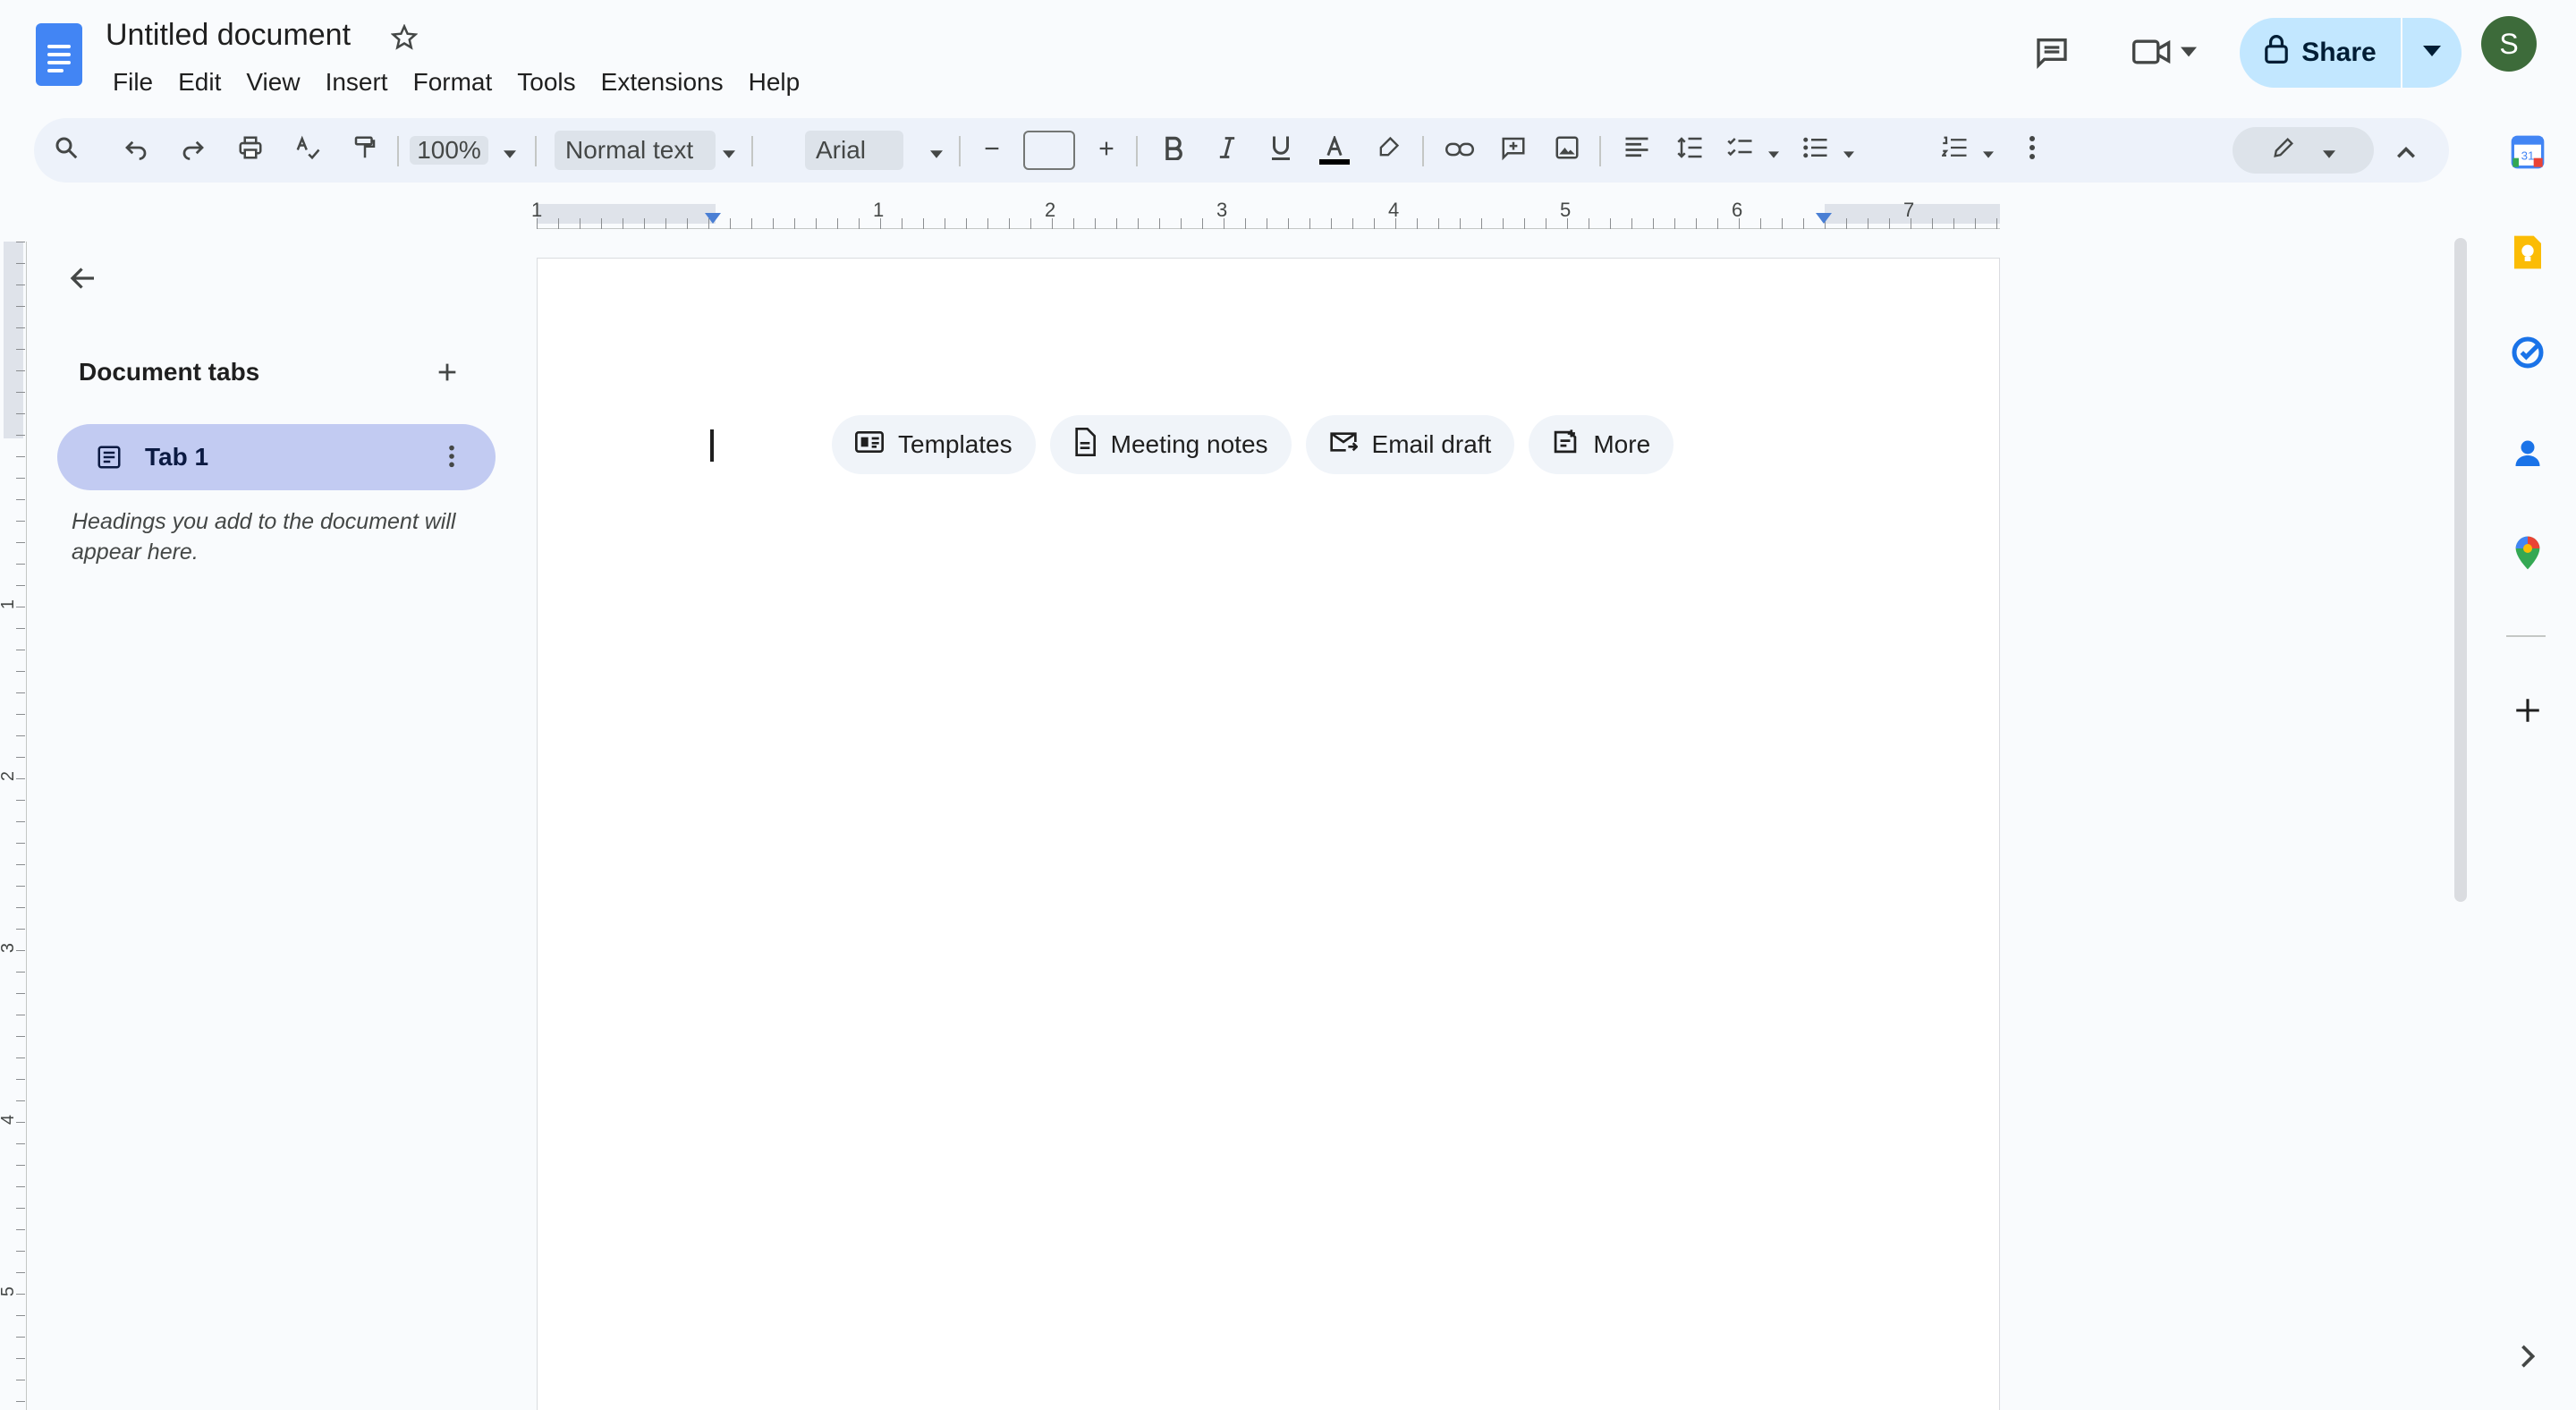 The image size is (2576, 1410). I want to click on meeting-notes-chip: Meeting notes, so click(1170, 445).